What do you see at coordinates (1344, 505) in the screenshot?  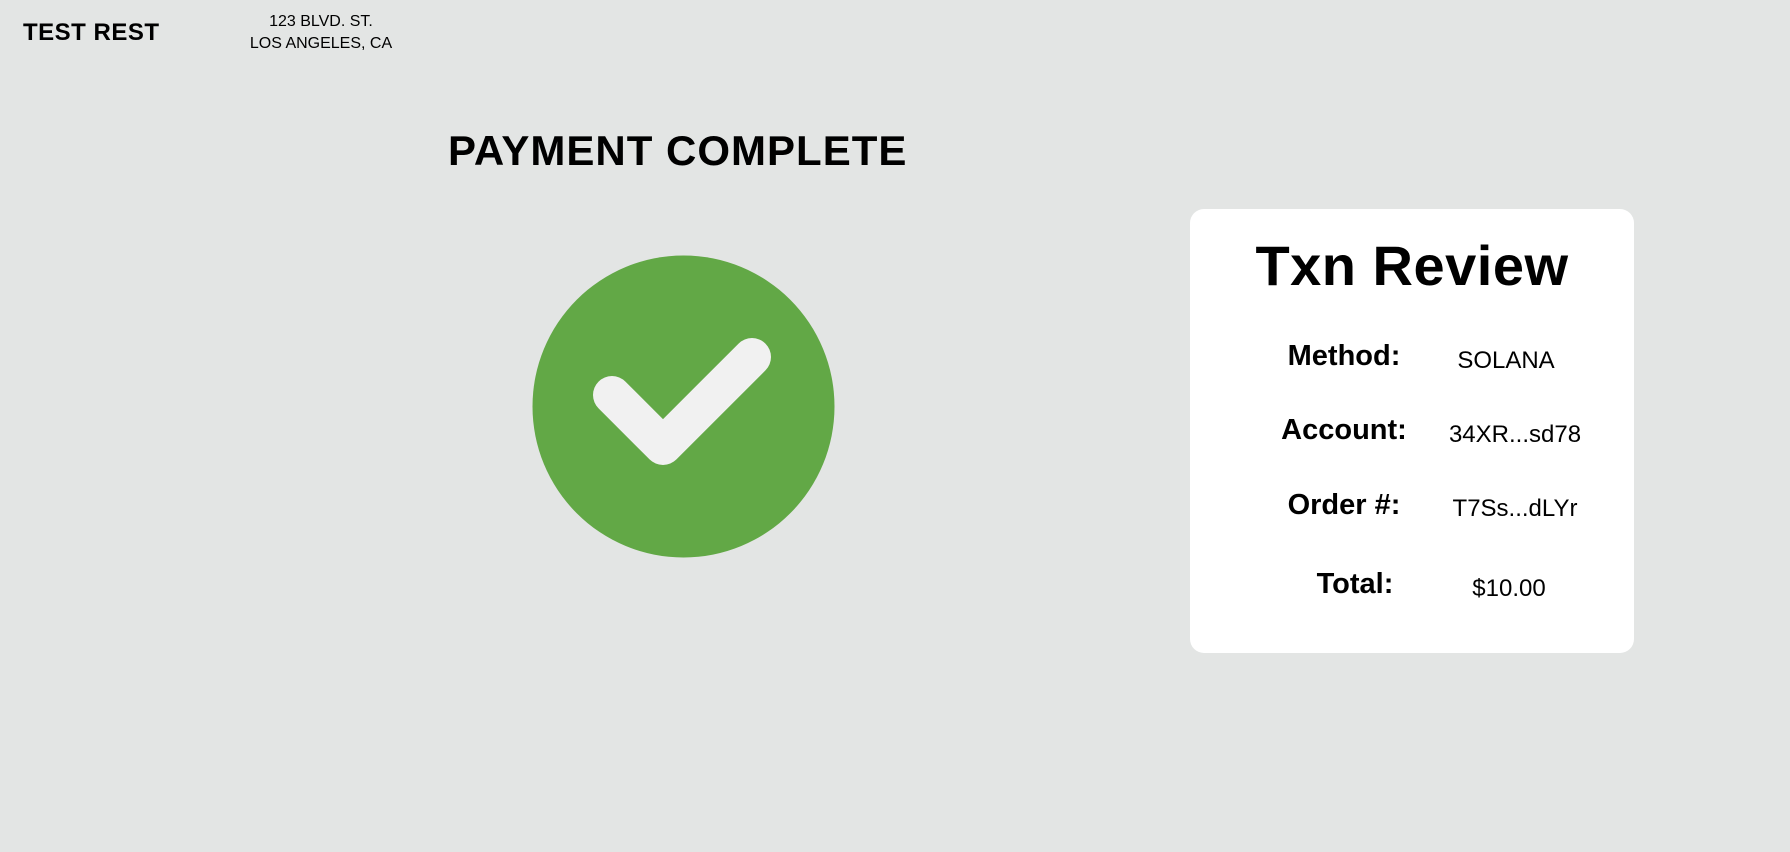 I see `order-number-label: Order #:` at bounding box center [1344, 505].